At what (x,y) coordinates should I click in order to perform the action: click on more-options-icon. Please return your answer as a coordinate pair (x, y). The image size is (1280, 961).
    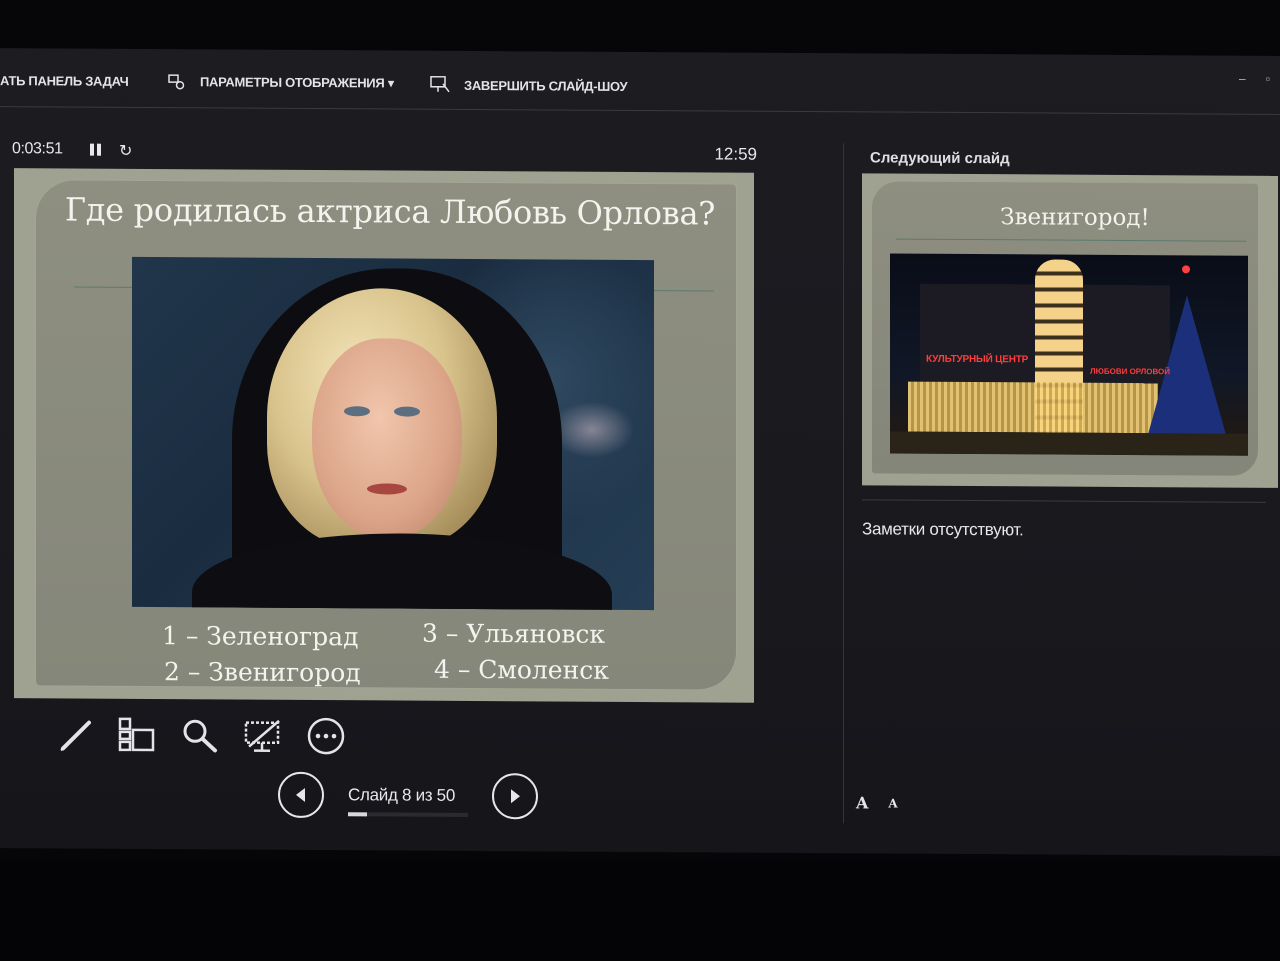
    Looking at the image, I should click on (326, 736).